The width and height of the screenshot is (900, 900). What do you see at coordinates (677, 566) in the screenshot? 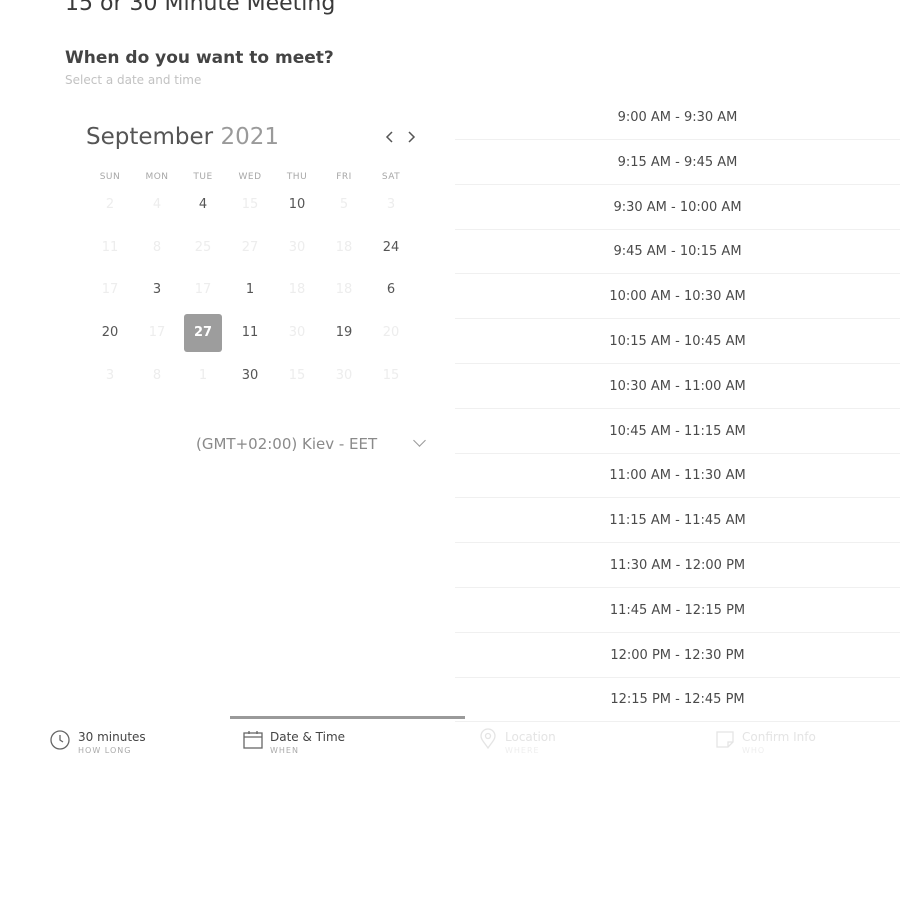
I see `time-slot-button: 11:30 AM - 12:00 PM` at bounding box center [677, 566].